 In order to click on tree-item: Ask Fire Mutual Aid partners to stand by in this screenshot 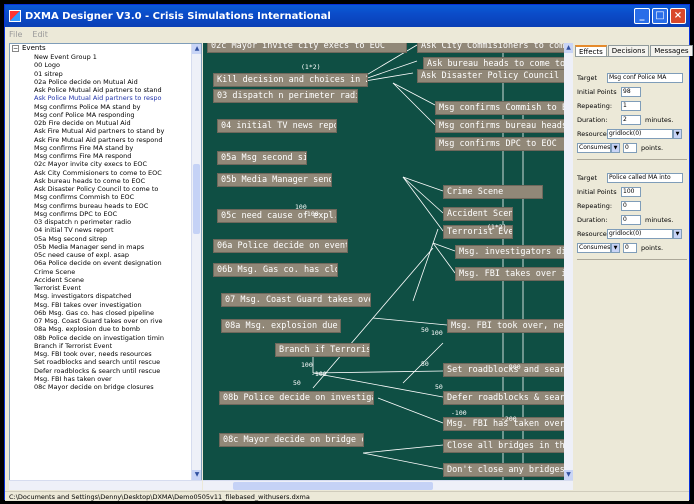, I will do `click(105, 131)`.